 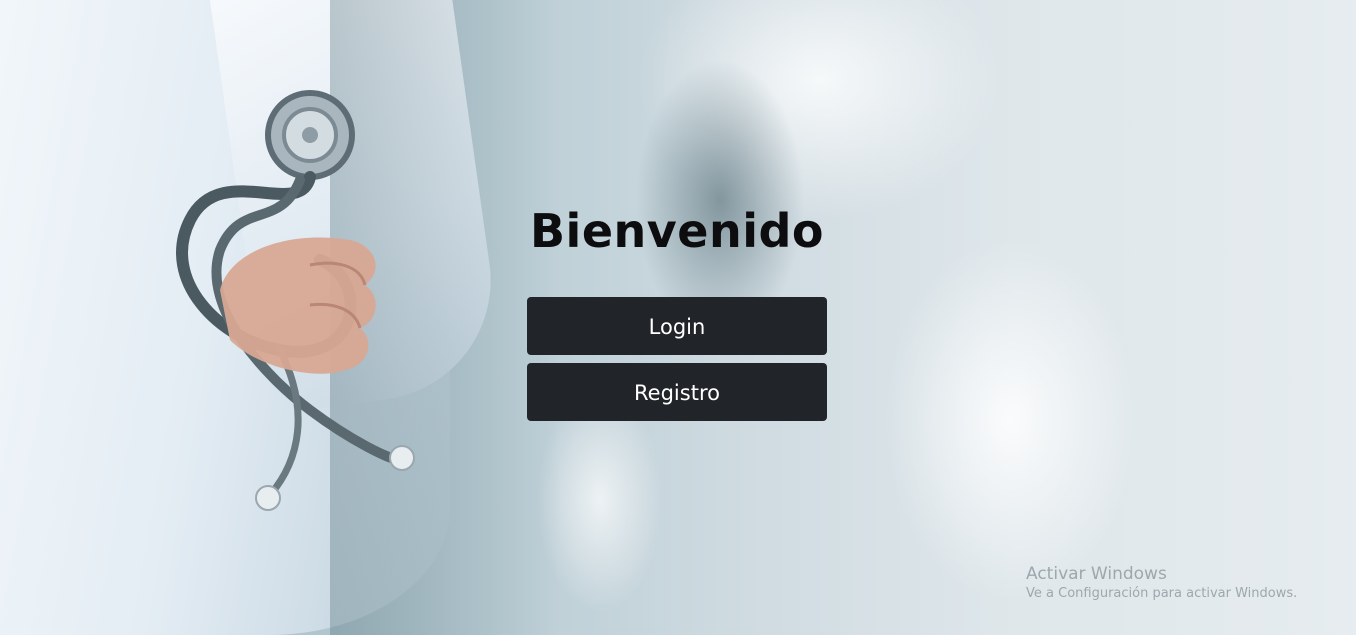 I want to click on login-button: Login, so click(x=677, y=326).